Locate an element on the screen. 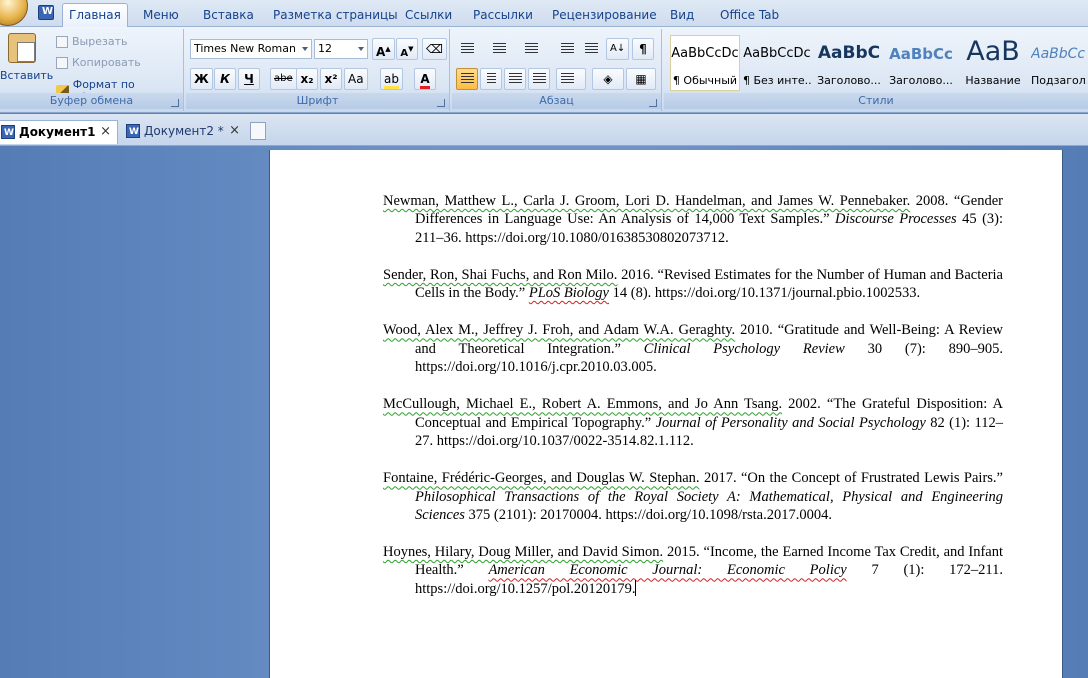 The height and width of the screenshot is (678, 1088). justify-icon is located at coordinates (539, 79).